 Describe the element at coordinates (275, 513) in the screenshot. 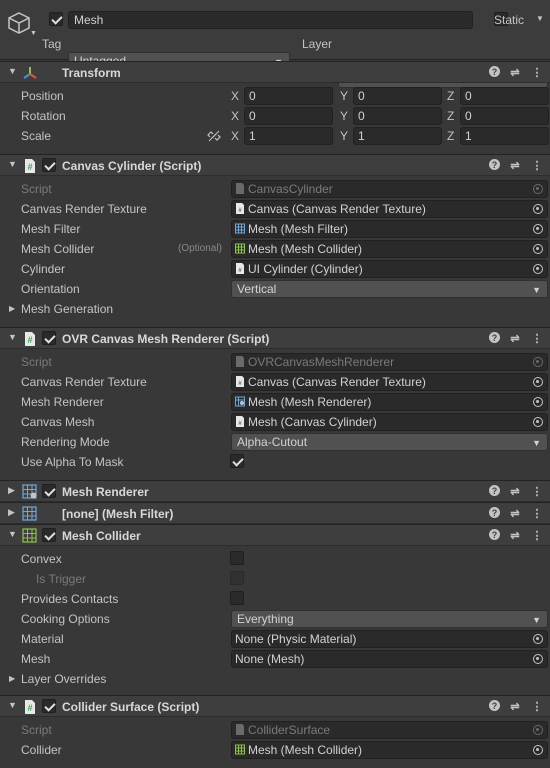

I see `mesh-filter-header: ▶ [none] (Mesh Filter) ? ⇌ ⋮` at that location.